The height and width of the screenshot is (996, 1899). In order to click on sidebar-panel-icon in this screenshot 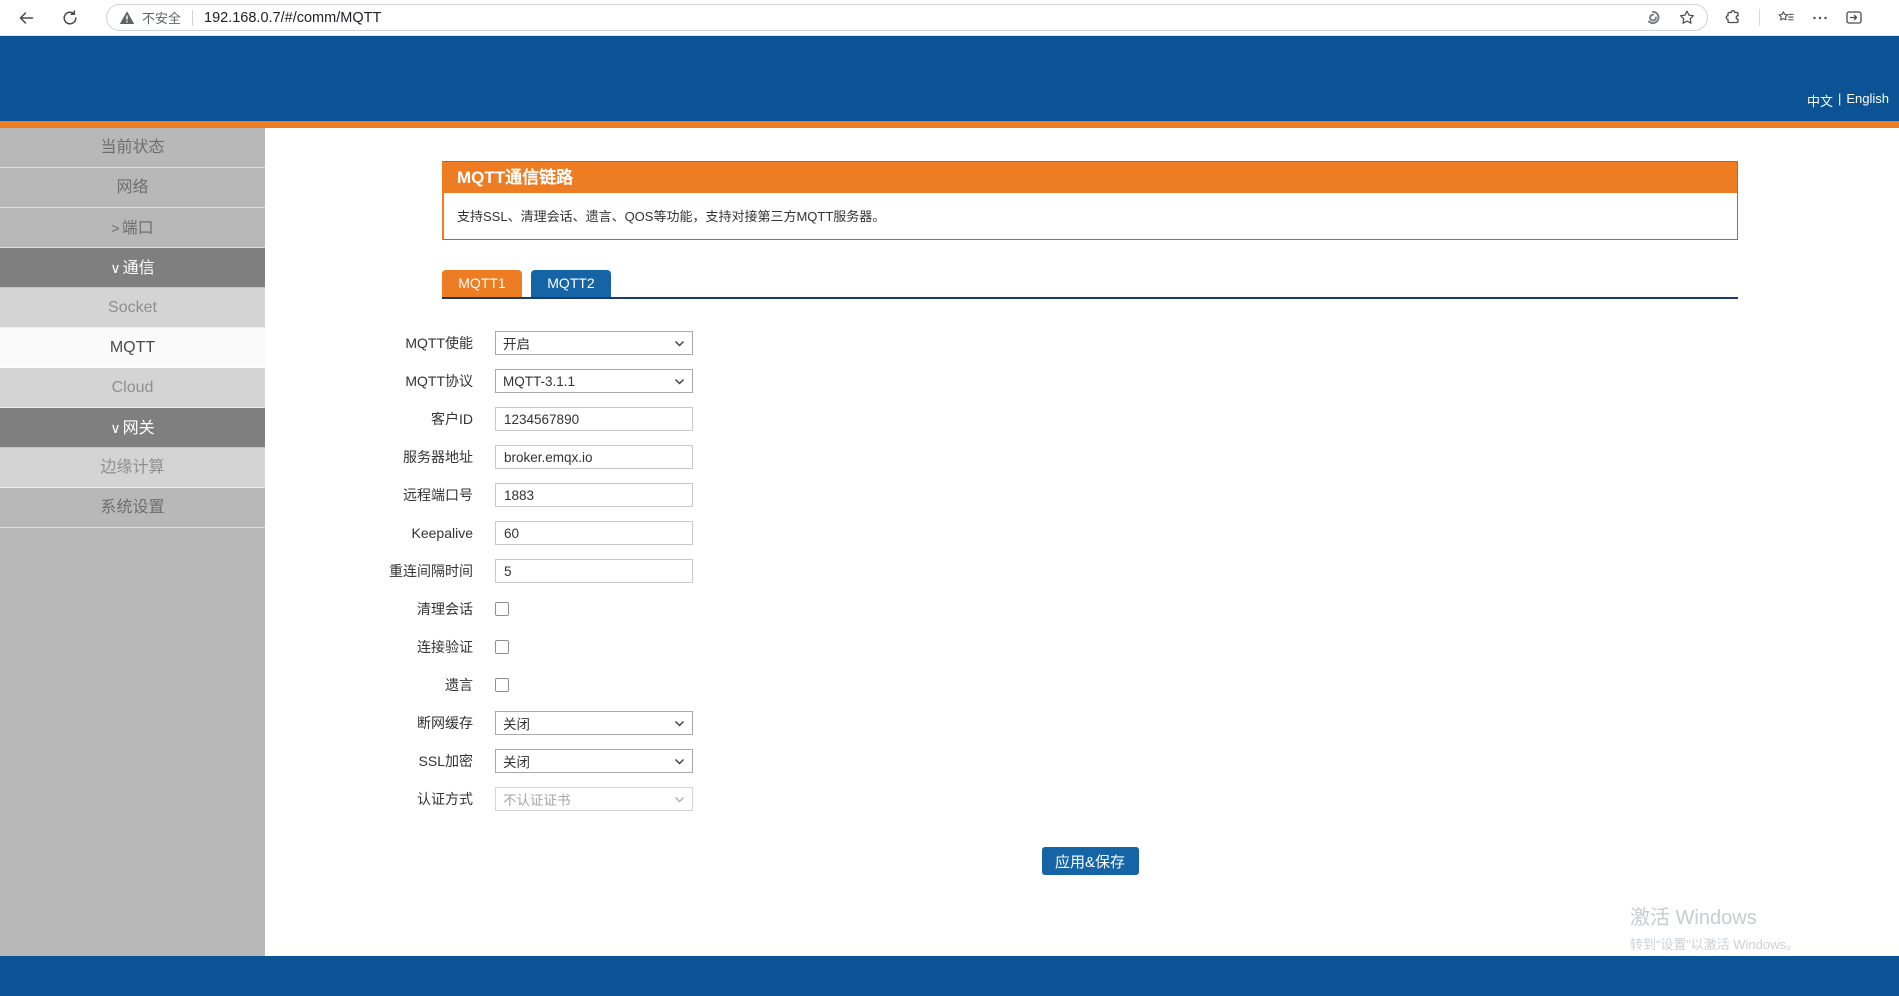, I will do `click(1854, 18)`.